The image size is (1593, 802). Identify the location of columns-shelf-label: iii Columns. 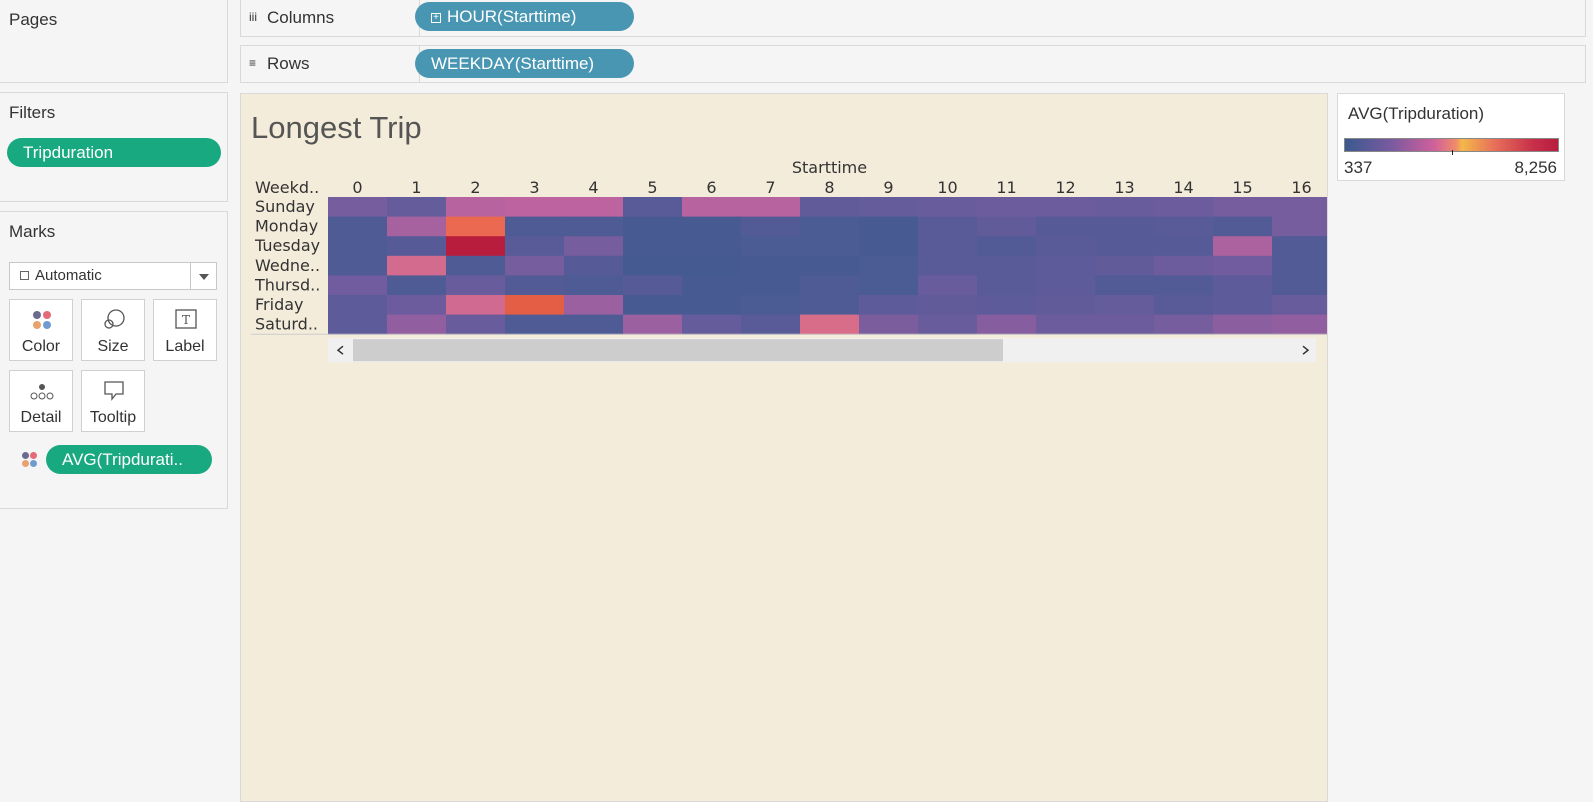
(292, 17).